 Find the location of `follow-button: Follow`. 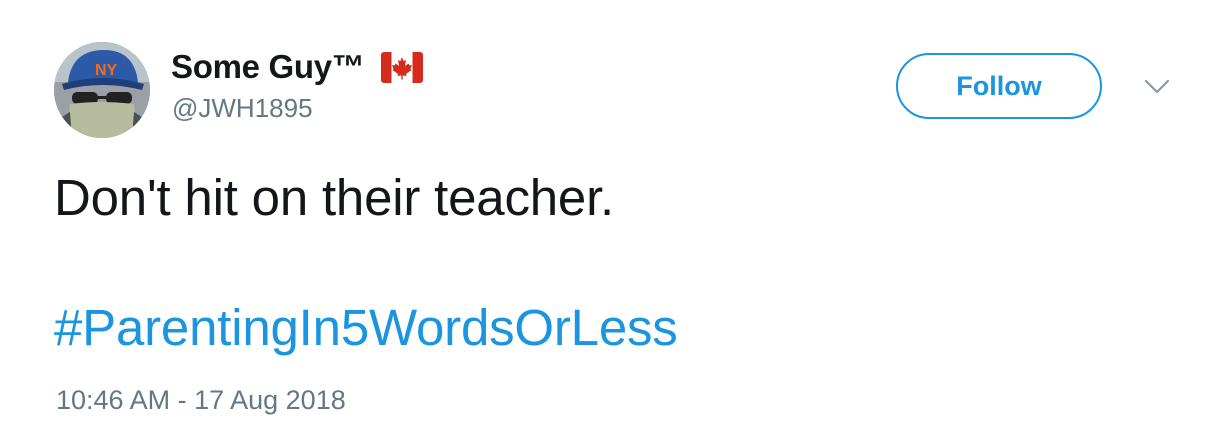

follow-button: Follow is located at coordinates (999, 86).